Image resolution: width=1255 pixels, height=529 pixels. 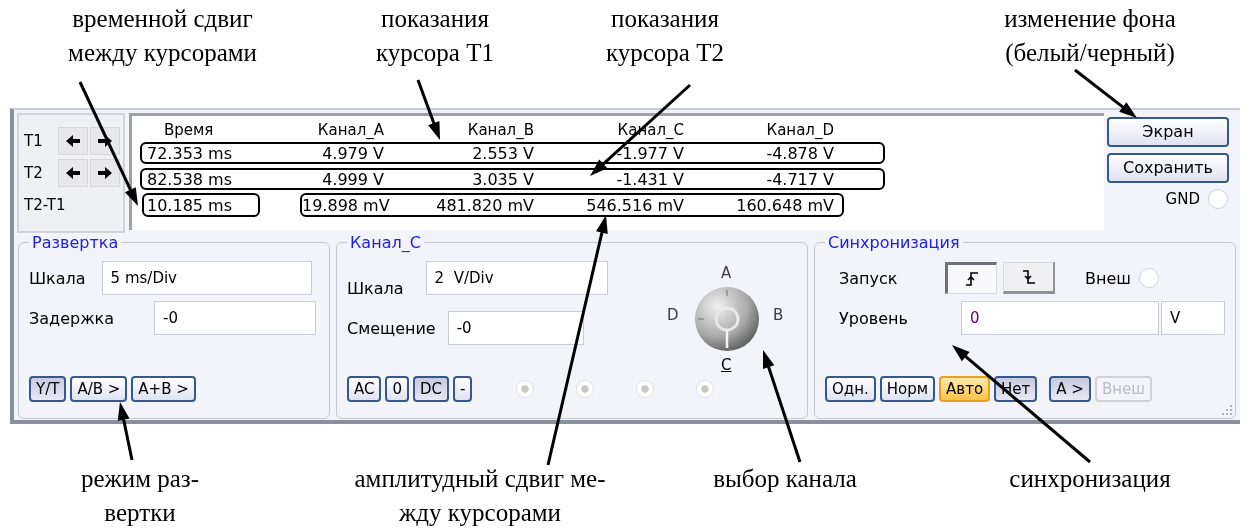 What do you see at coordinates (163, 389) in the screenshot?
I see `mode-button: A+B >` at bounding box center [163, 389].